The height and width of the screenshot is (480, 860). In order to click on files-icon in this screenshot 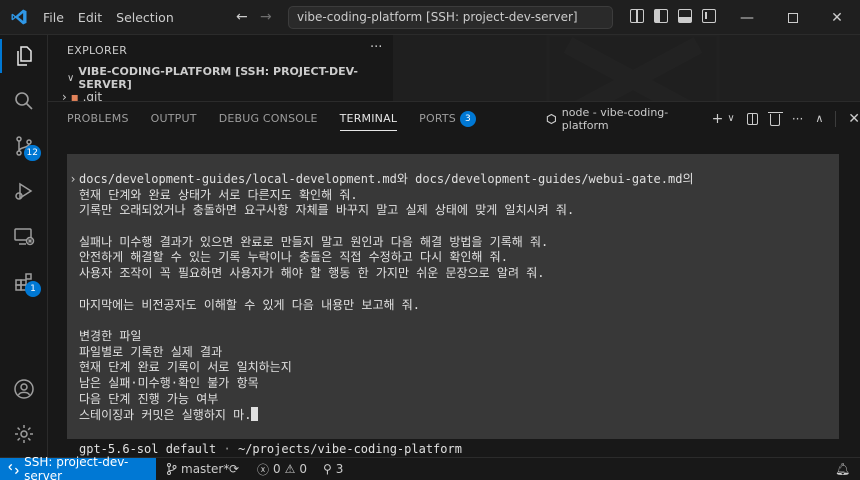, I will do `click(24, 56)`.